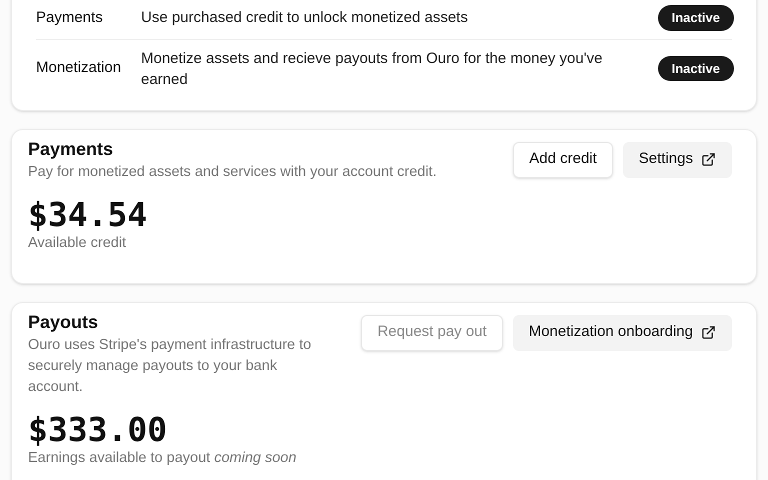  What do you see at coordinates (88, 214) in the screenshot?
I see `amount: $34.54` at bounding box center [88, 214].